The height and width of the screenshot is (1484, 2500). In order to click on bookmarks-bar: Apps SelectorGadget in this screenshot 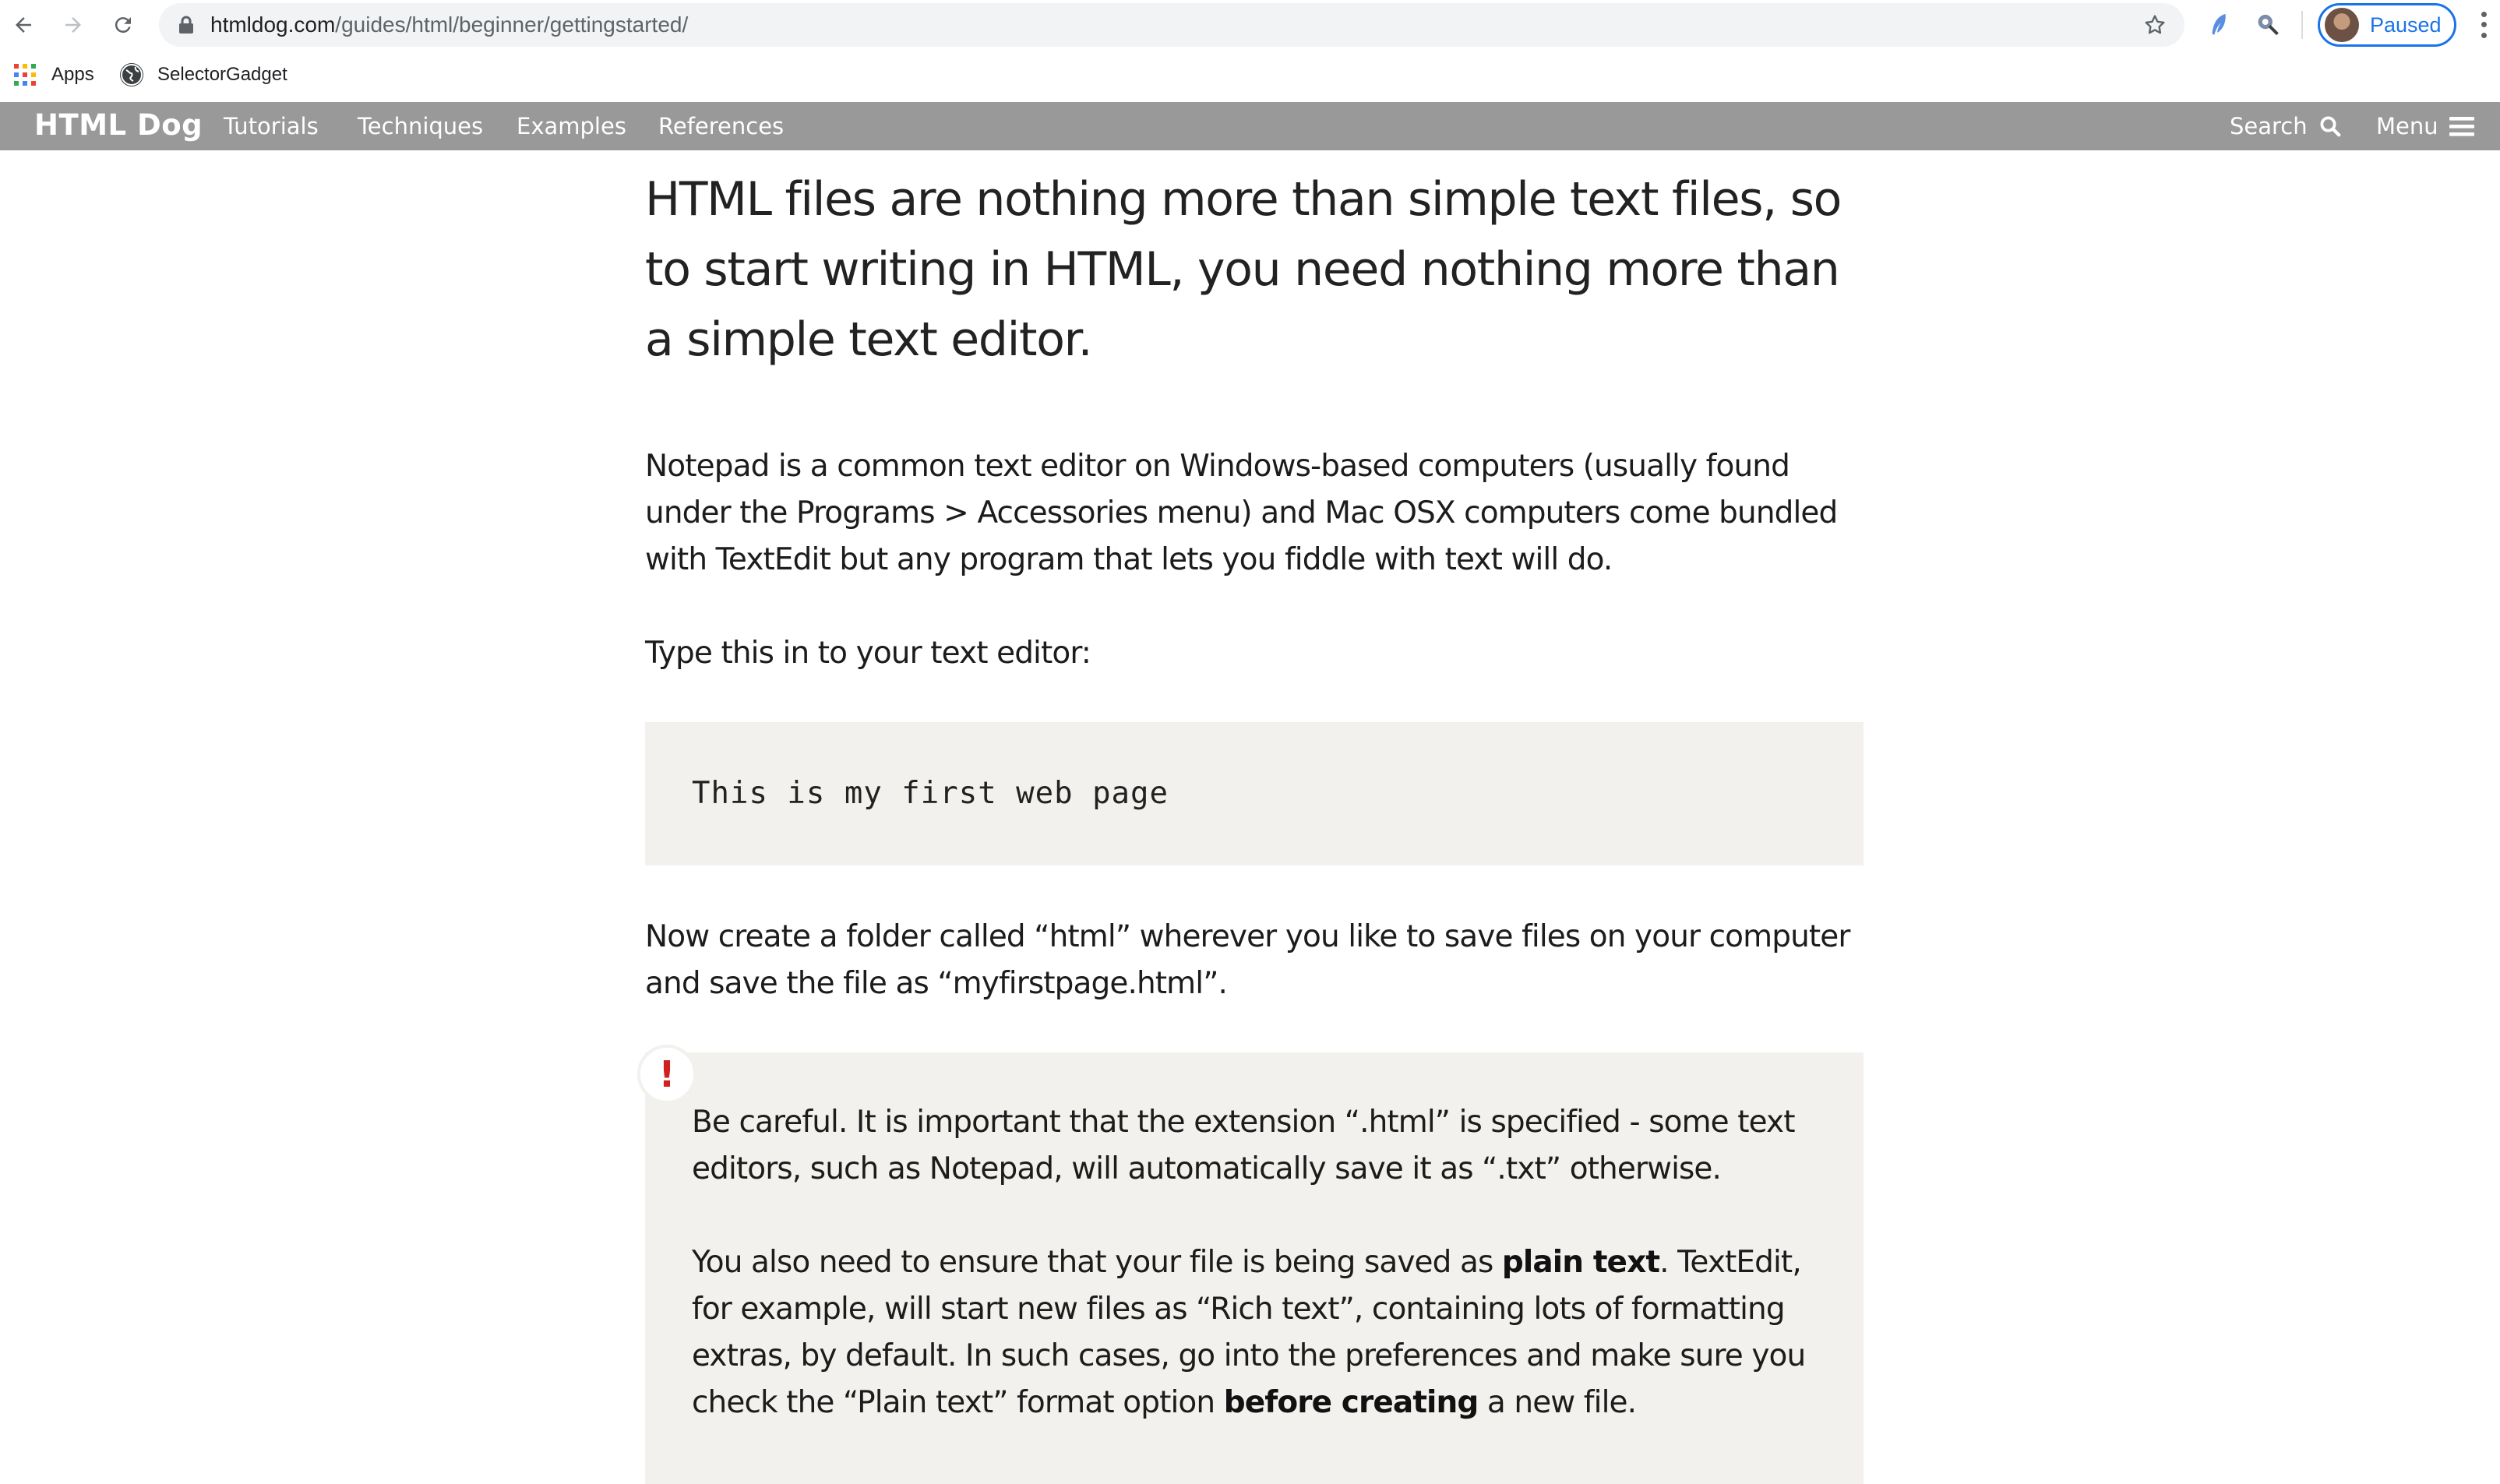, I will do `click(1250, 76)`.